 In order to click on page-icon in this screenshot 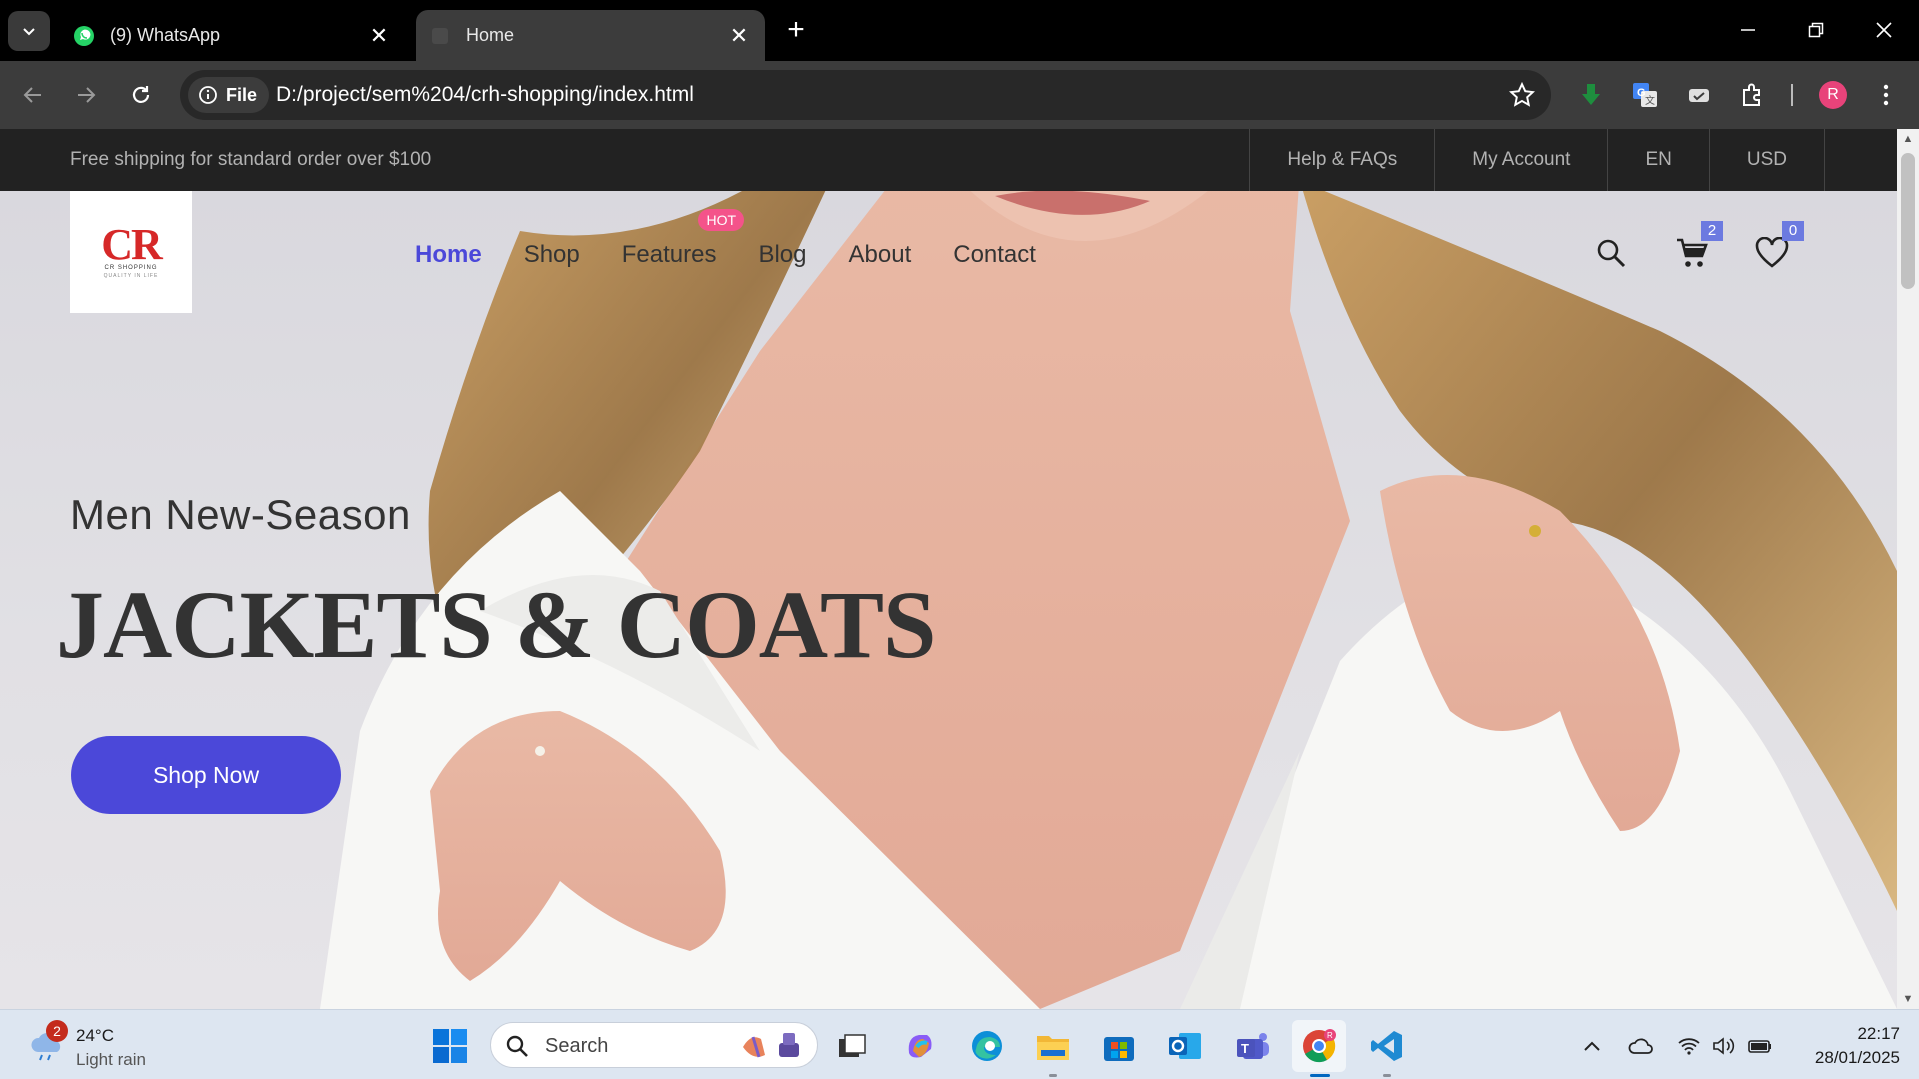, I will do `click(440, 36)`.